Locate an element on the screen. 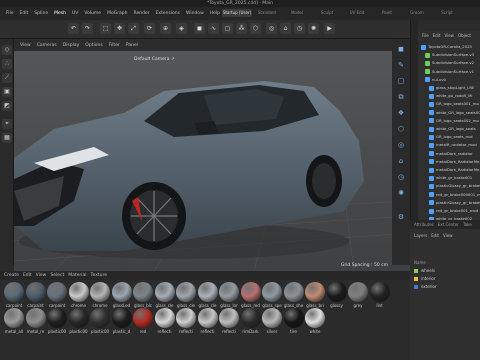 The height and width of the screenshot is (360, 480). scale-icon: ⤢ is located at coordinates (133, 28).